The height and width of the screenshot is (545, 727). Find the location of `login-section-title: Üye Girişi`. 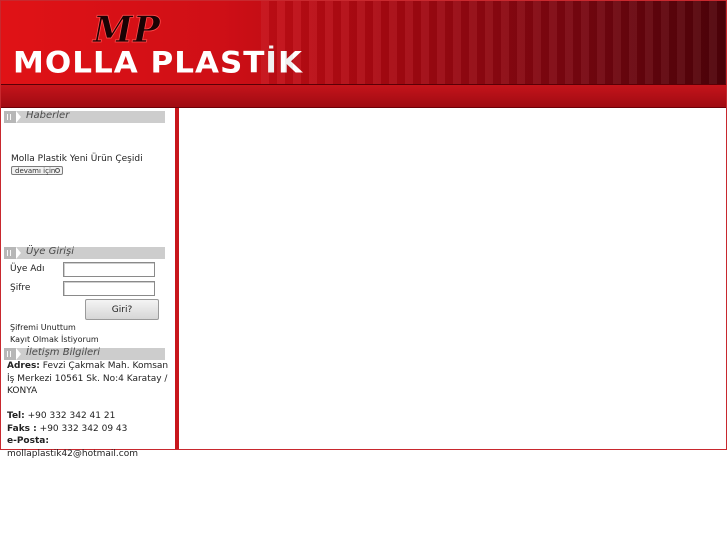

login-section-title: Üye Girişi is located at coordinates (50, 251).